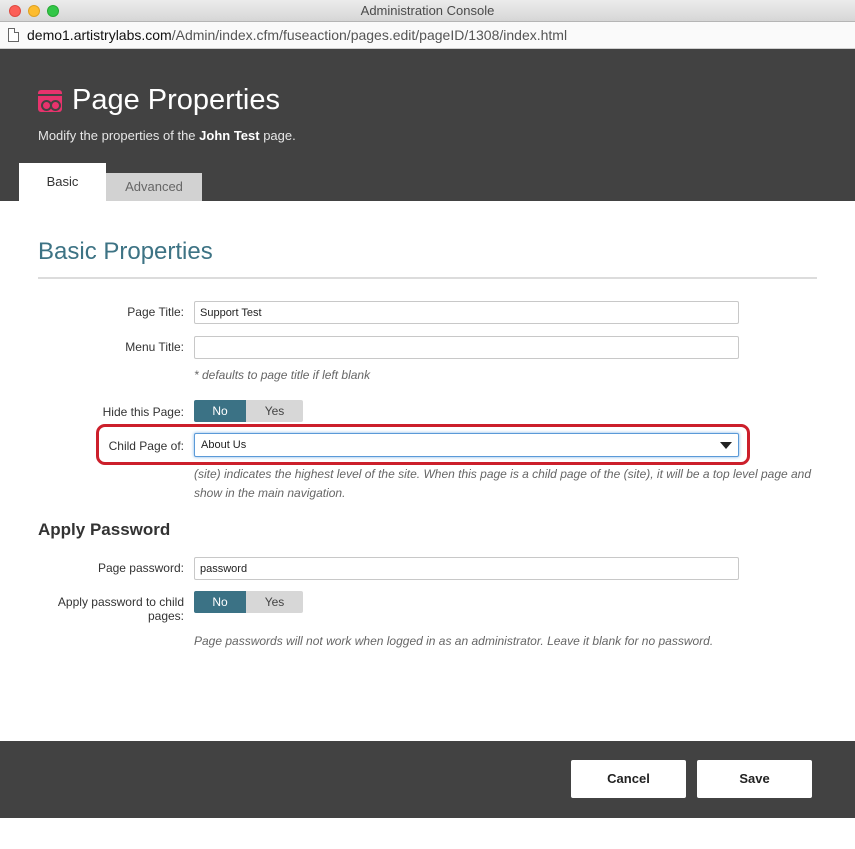  What do you see at coordinates (50, 101) in the screenshot?
I see `properties-logo-icon` at bounding box center [50, 101].